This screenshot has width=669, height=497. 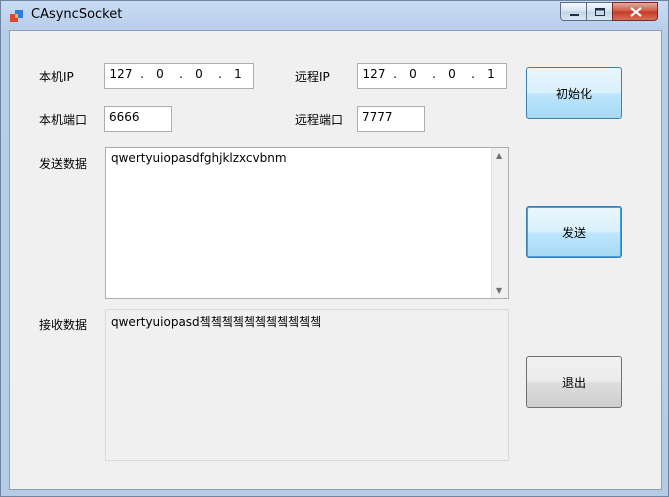 I want to click on remote-port-input: 7777, so click(x=391, y=119).